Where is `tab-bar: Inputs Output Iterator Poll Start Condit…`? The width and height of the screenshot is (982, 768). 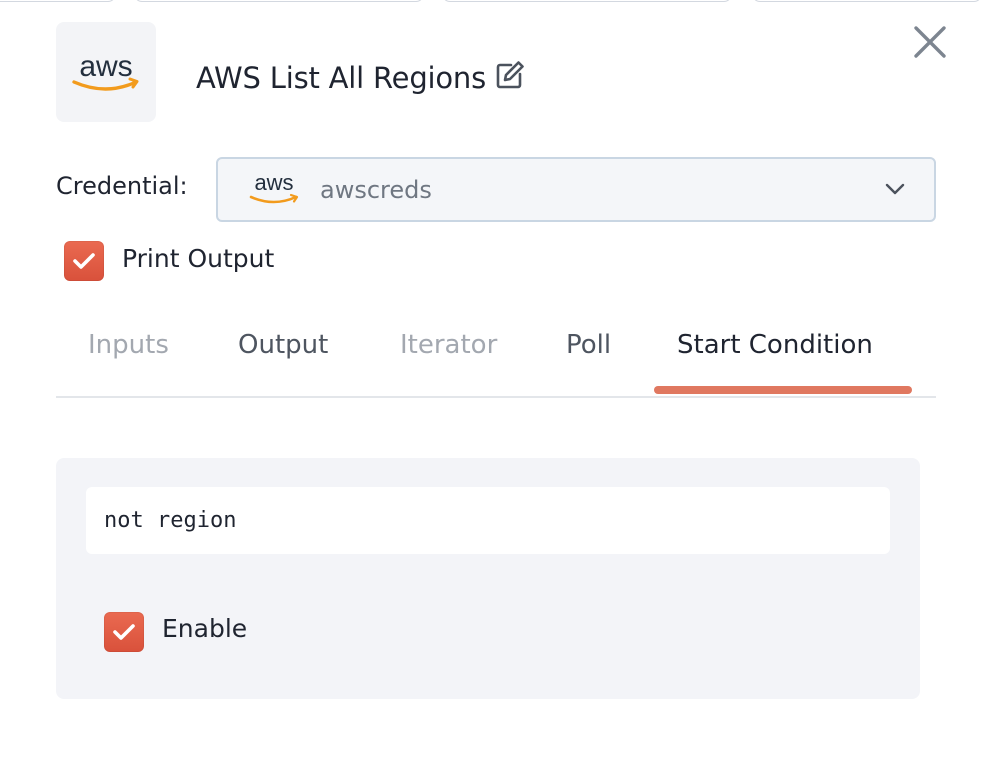
tab-bar: Inputs Output Iterator Poll Start Condit… is located at coordinates (496, 358).